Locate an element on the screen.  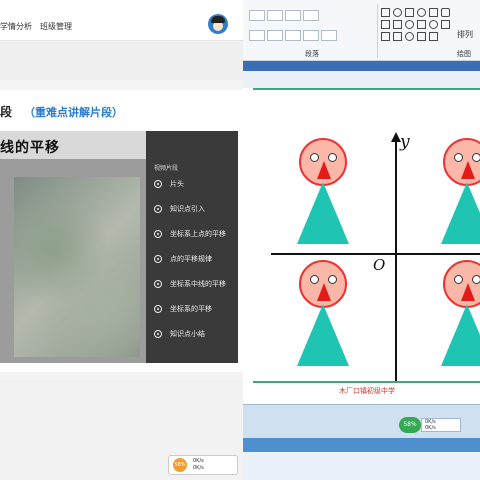
slide-bottom-rule is located at coordinates (366, 382).